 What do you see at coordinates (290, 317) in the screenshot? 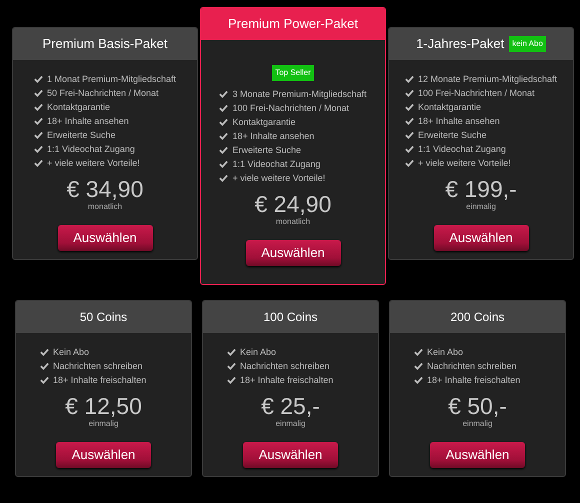
I see `card-title: 100 Coins` at bounding box center [290, 317].